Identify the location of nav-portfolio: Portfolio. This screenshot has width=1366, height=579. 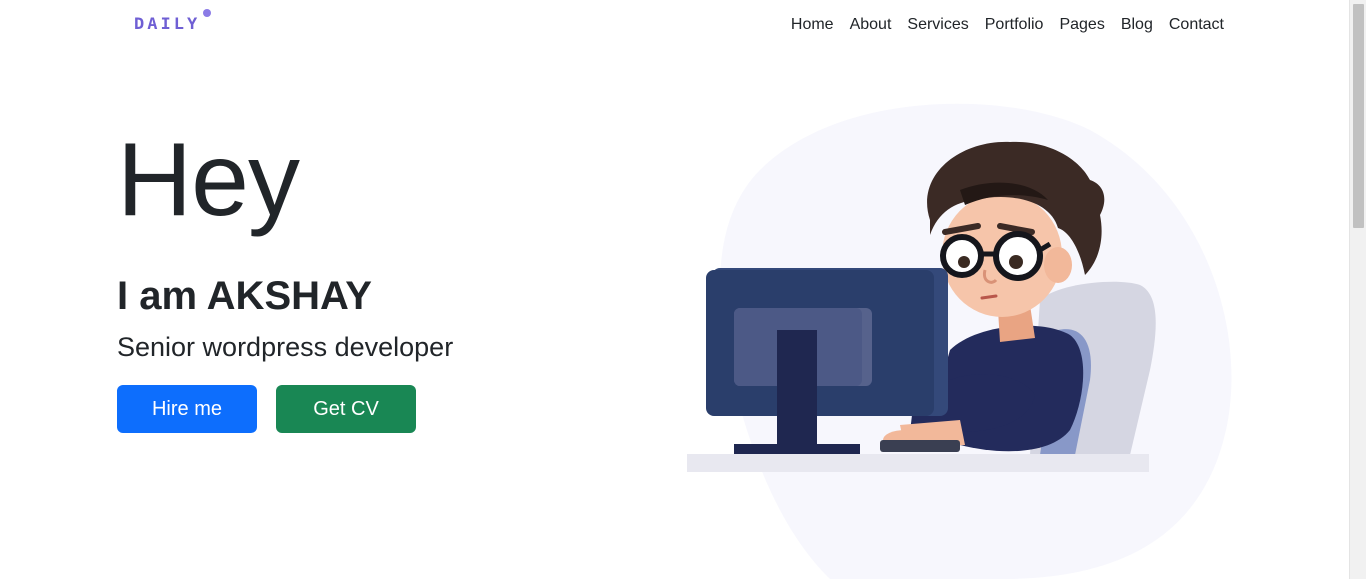
(1014, 25).